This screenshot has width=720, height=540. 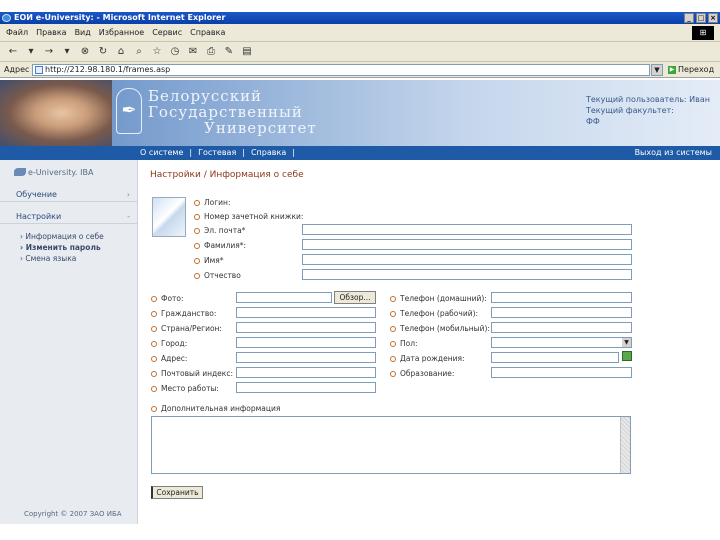 What do you see at coordinates (561, 372) in the screenshot?
I see `education-field` at bounding box center [561, 372].